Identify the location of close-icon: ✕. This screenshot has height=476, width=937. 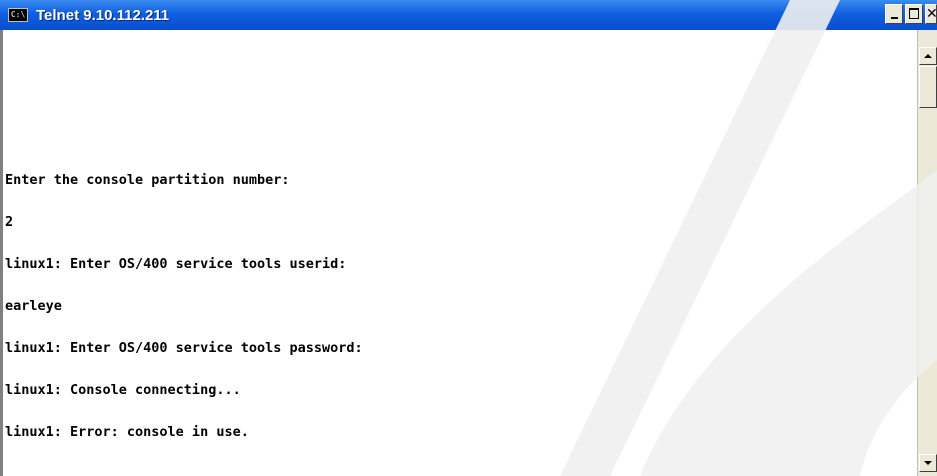
(931, 14).